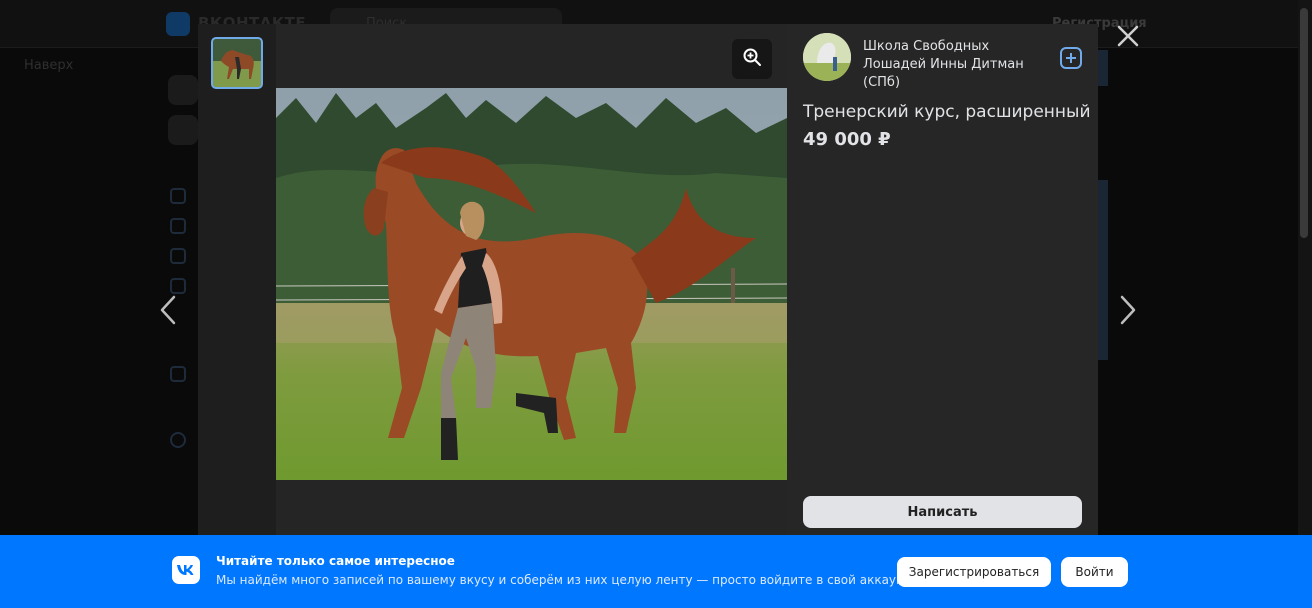 The height and width of the screenshot is (608, 1312). Describe the element at coordinates (178, 196) in the screenshot. I see `music-icon` at that location.